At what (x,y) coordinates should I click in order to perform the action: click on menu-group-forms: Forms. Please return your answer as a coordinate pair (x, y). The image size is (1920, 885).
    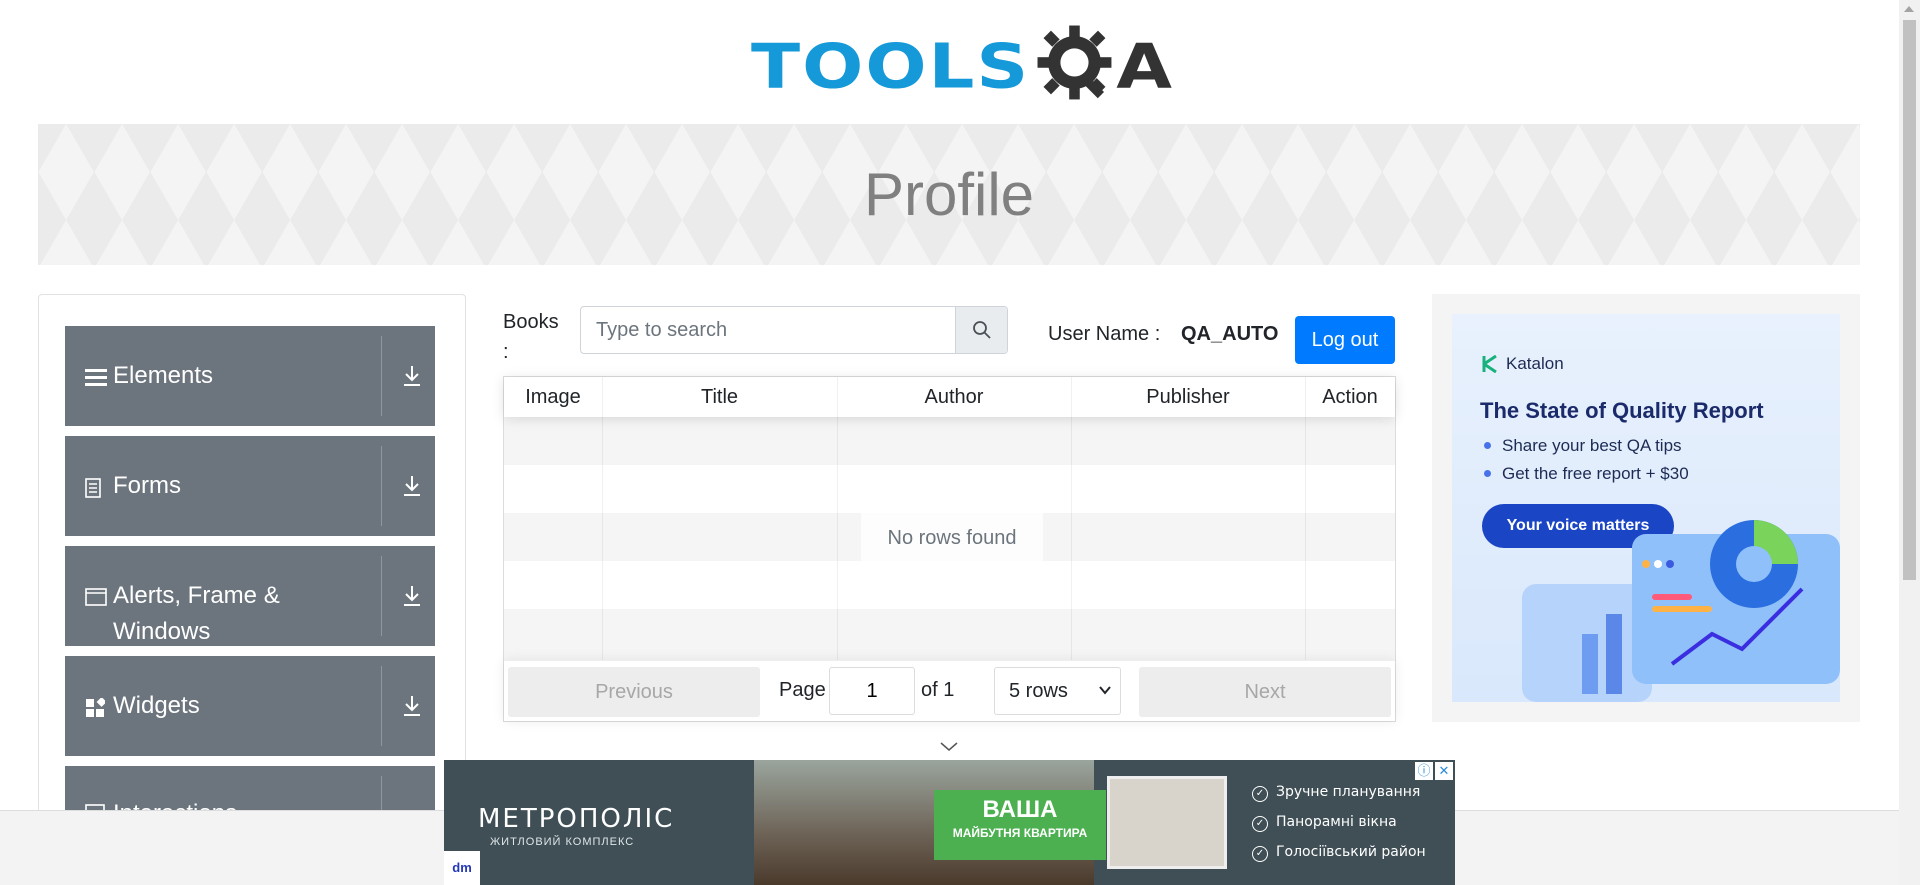
    Looking at the image, I should click on (250, 486).